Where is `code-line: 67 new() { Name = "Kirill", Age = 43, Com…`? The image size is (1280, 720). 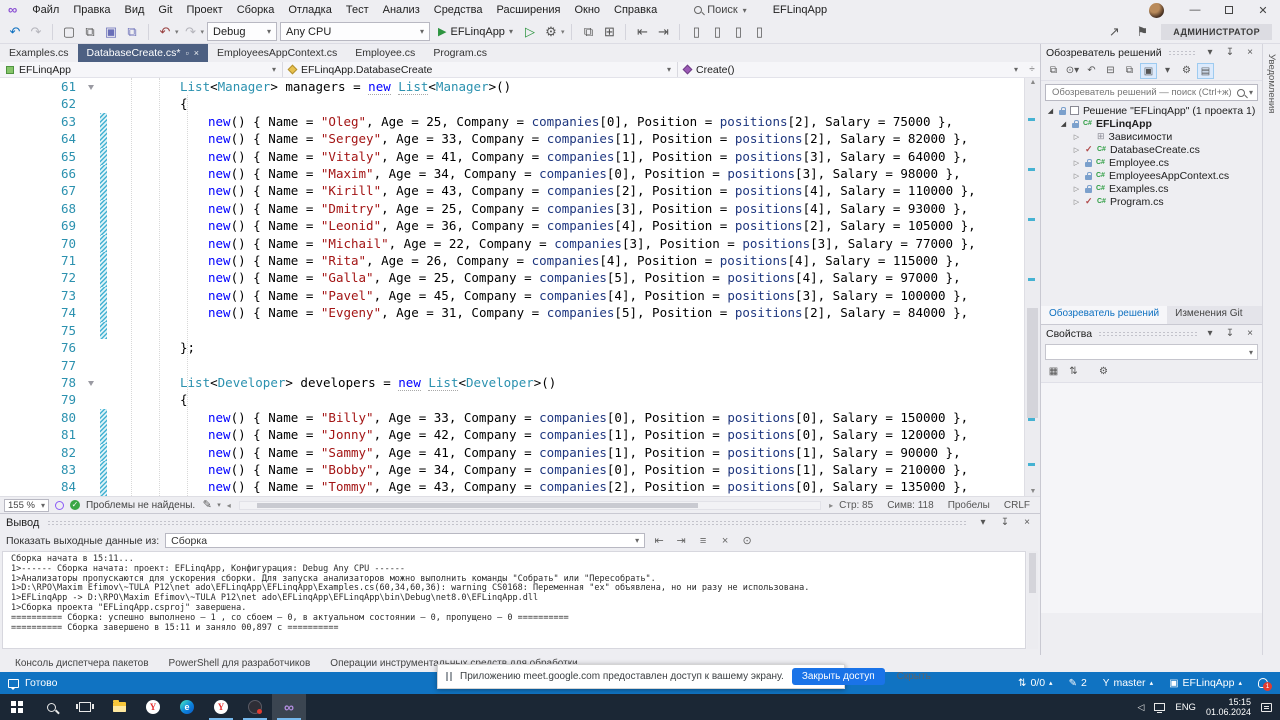 code-line: 67 new() { Name = "Kirill", Age = 43, Com… is located at coordinates (512, 191).